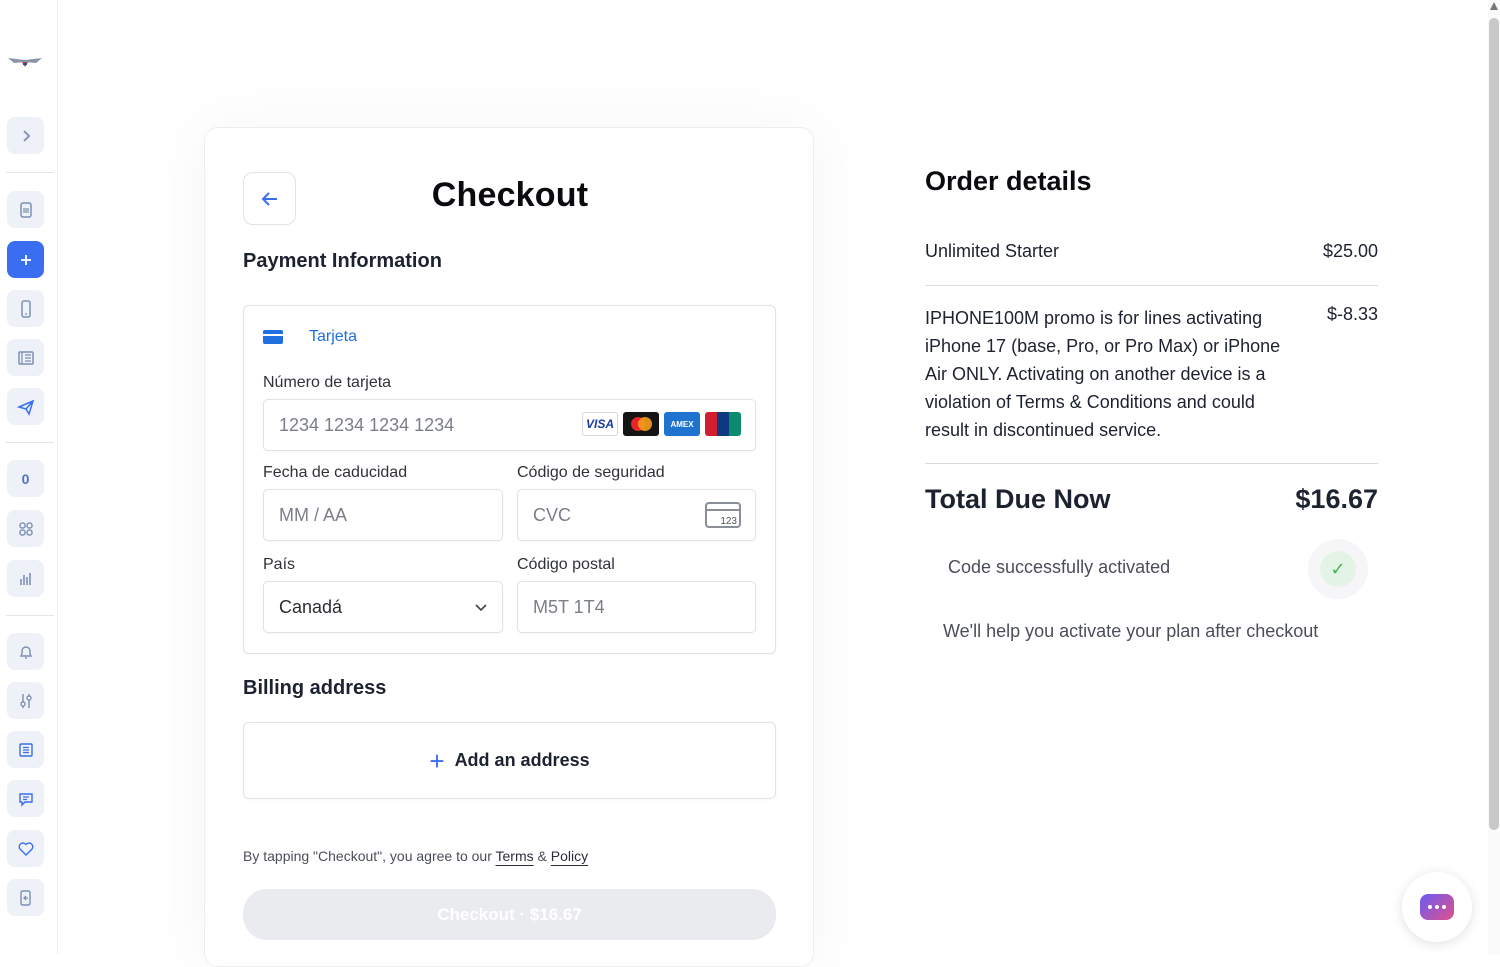  I want to click on grid-icon, so click(25, 528).